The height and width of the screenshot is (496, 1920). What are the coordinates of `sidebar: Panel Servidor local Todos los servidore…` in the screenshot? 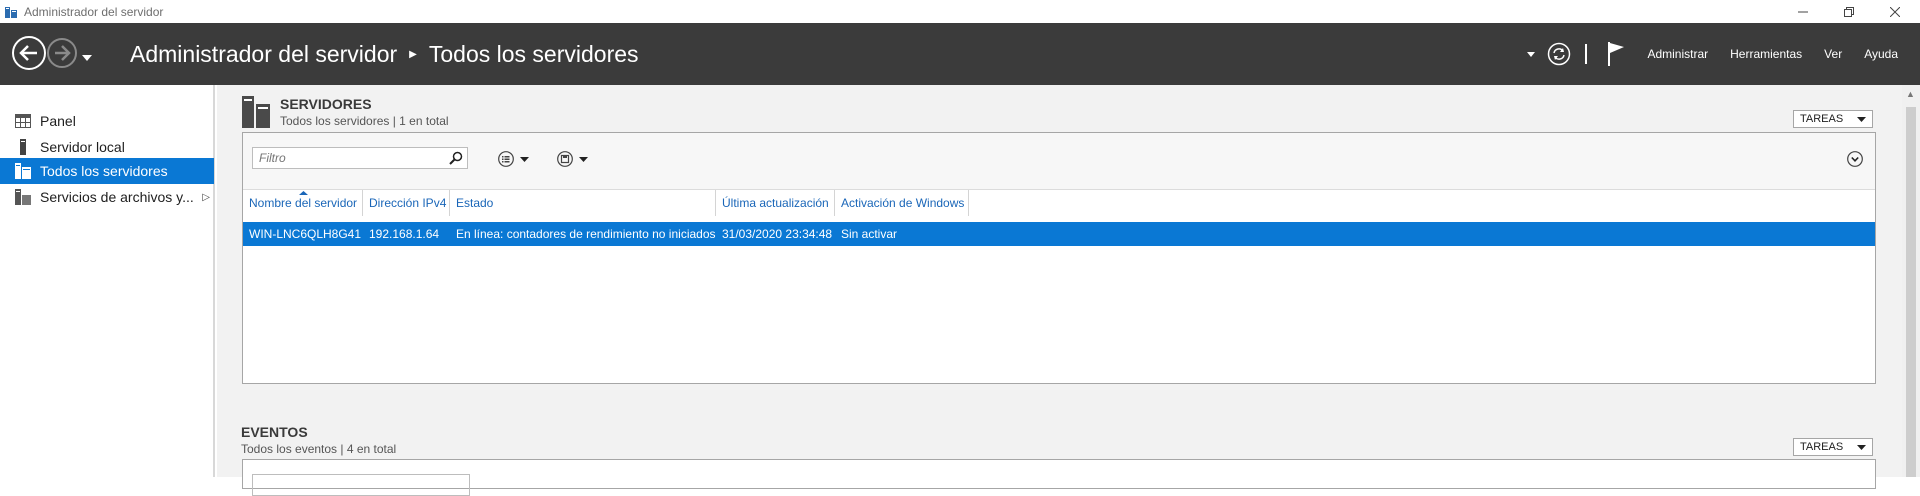 It's located at (107, 281).